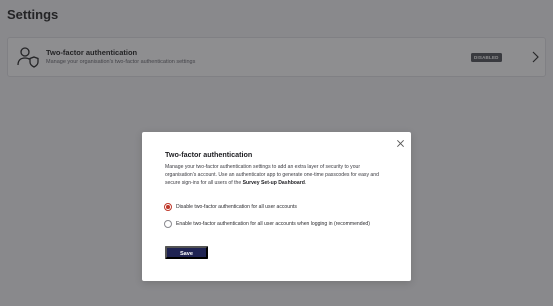 This screenshot has height=306, width=553. I want to click on radio-disable, so click(168, 207).